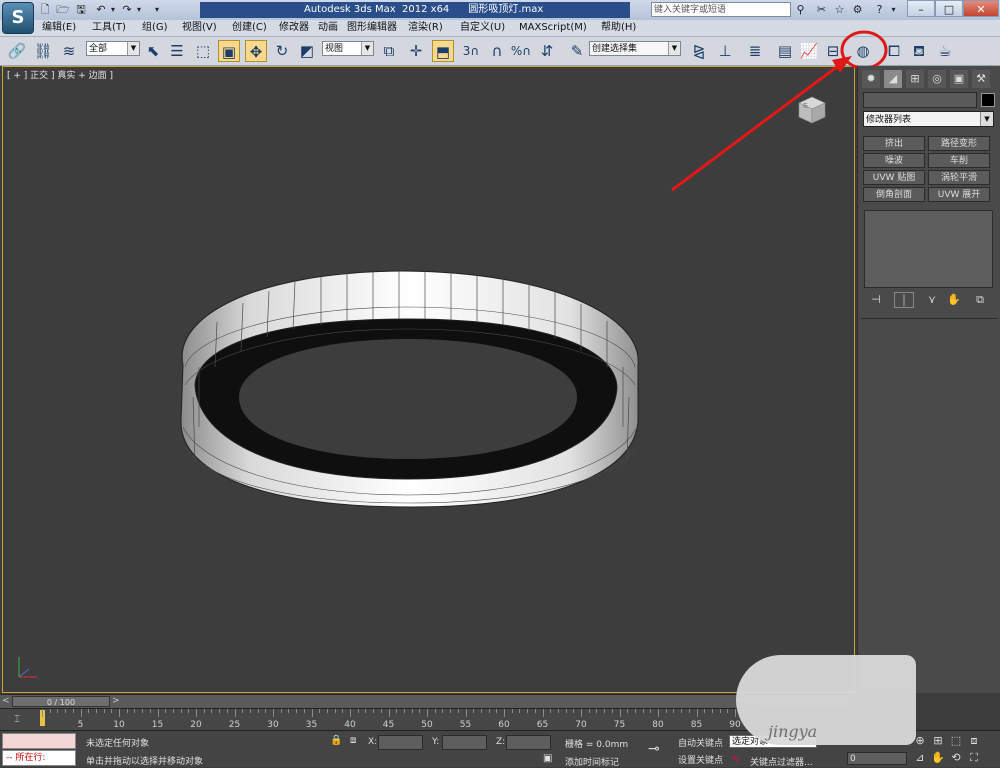 The image size is (1000, 768). What do you see at coordinates (294, 28) in the screenshot?
I see `menu-modifiers: 修改器` at bounding box center [294, 28].